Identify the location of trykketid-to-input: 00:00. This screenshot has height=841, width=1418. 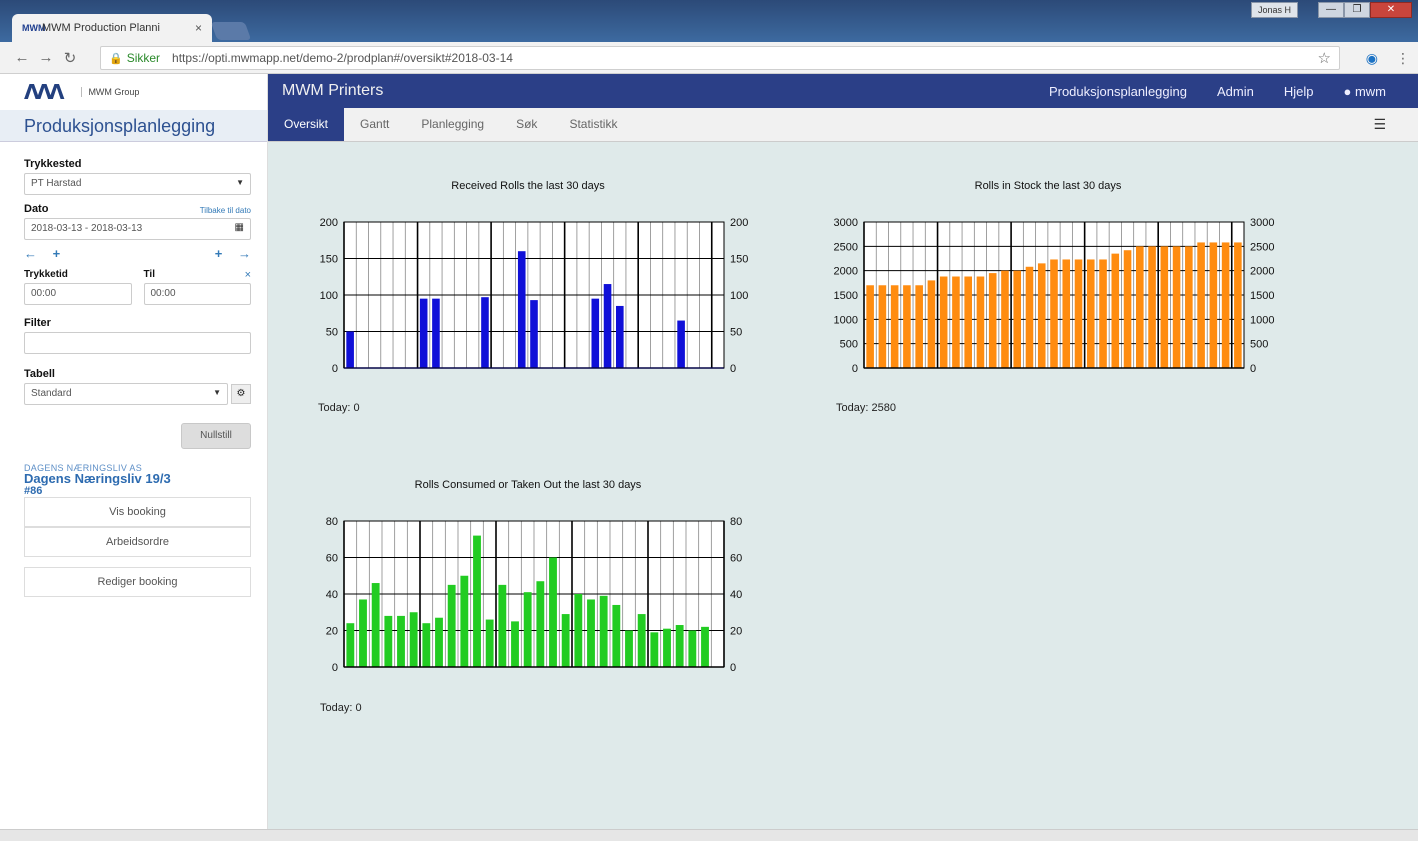
(197, 294).